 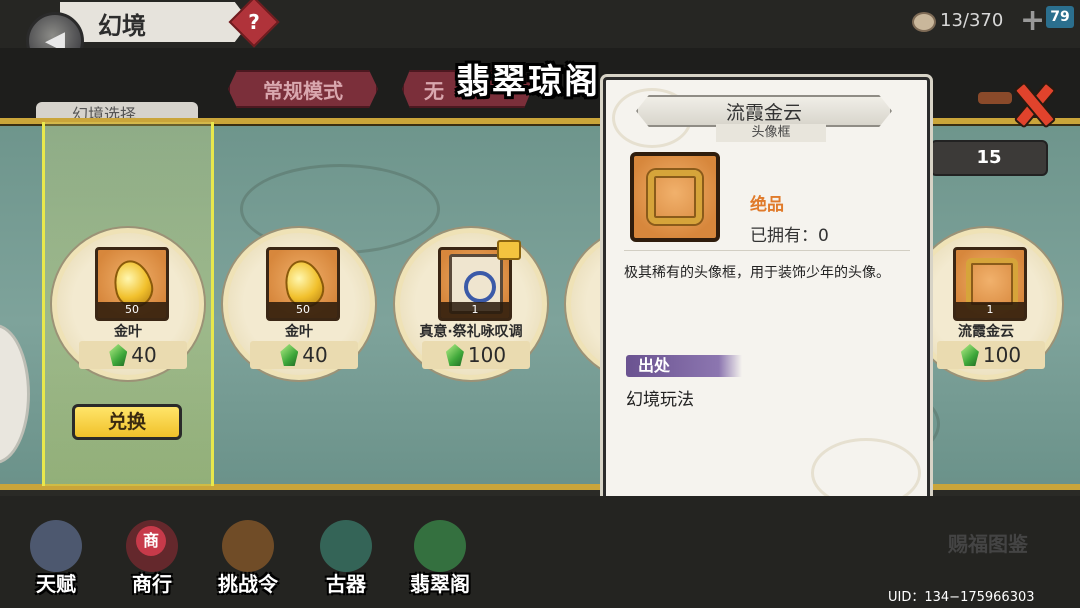 I want to click on nav-item-artifact: 古器, so click(x=346, y=560).